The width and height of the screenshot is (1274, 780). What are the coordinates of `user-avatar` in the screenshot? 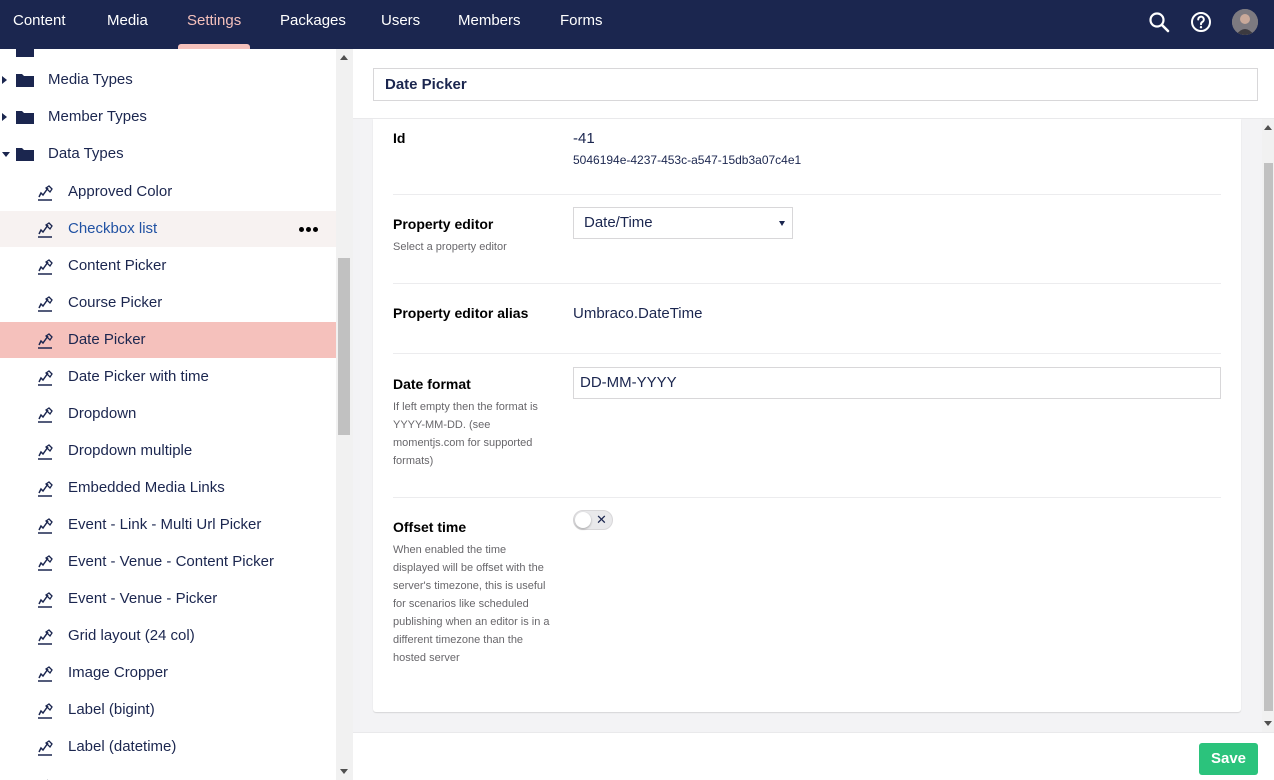 It's located at (1245, 22).